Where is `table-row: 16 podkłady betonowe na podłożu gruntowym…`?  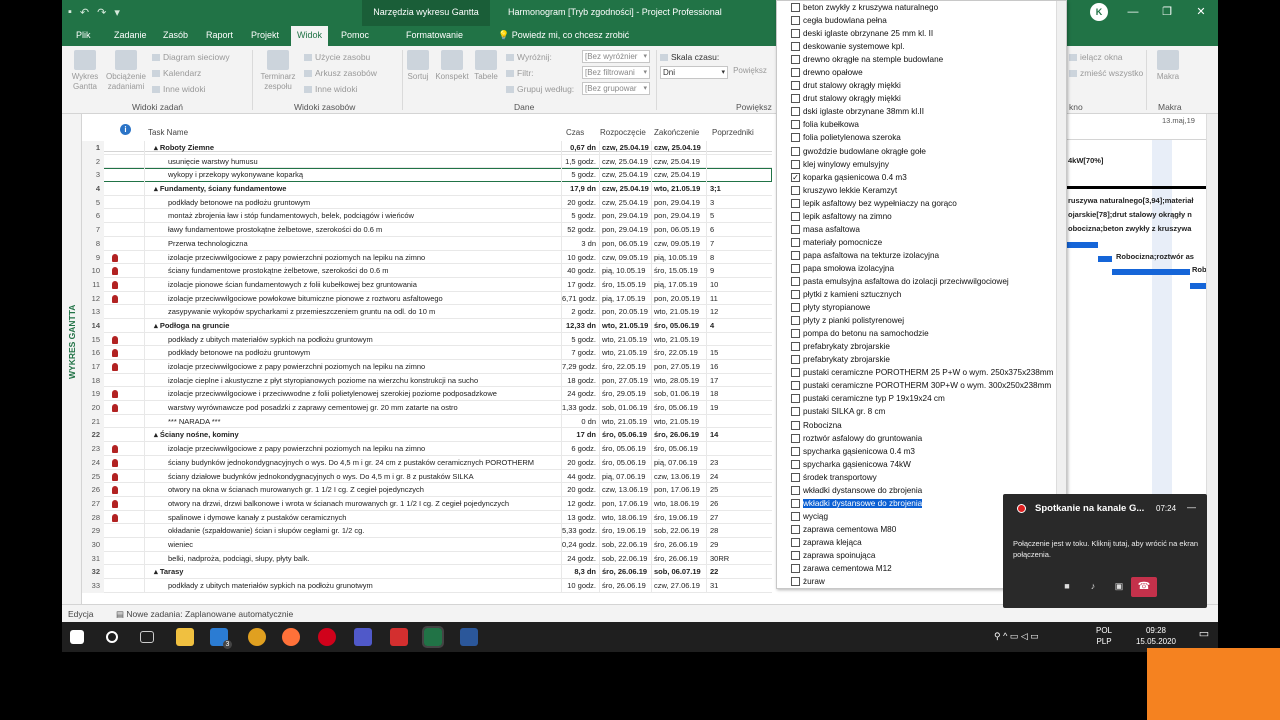
table-row: 16 podkłady betonowe na podłożu gruntowym… is located at coordinates (427, 353).